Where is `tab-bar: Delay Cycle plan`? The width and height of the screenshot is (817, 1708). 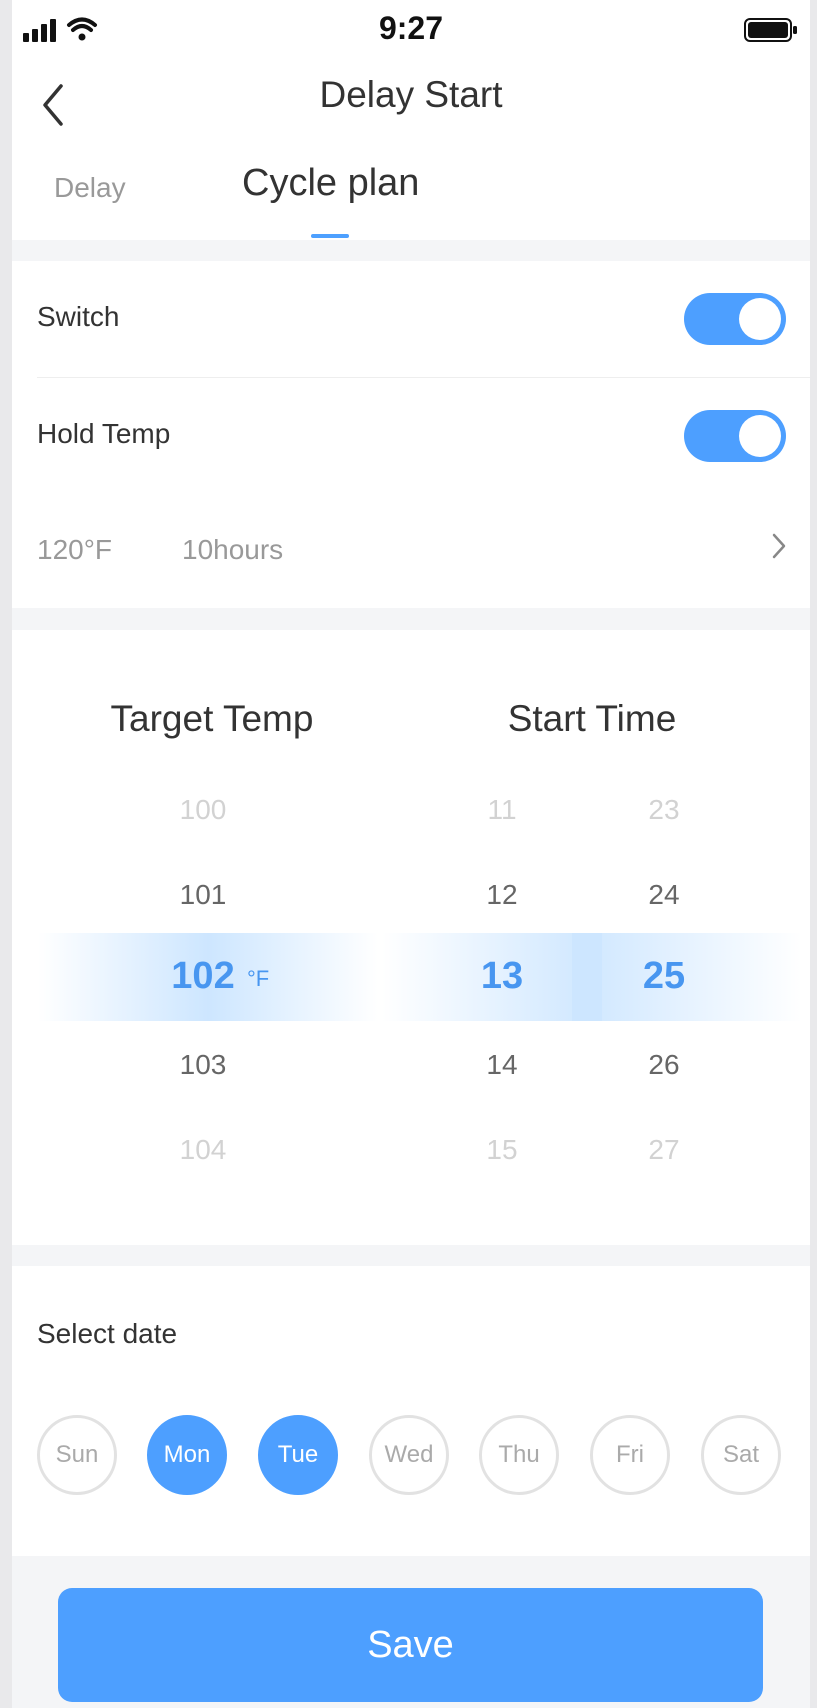 tab-bar: Delay Cycle plan is located at coordinates (411, 200).